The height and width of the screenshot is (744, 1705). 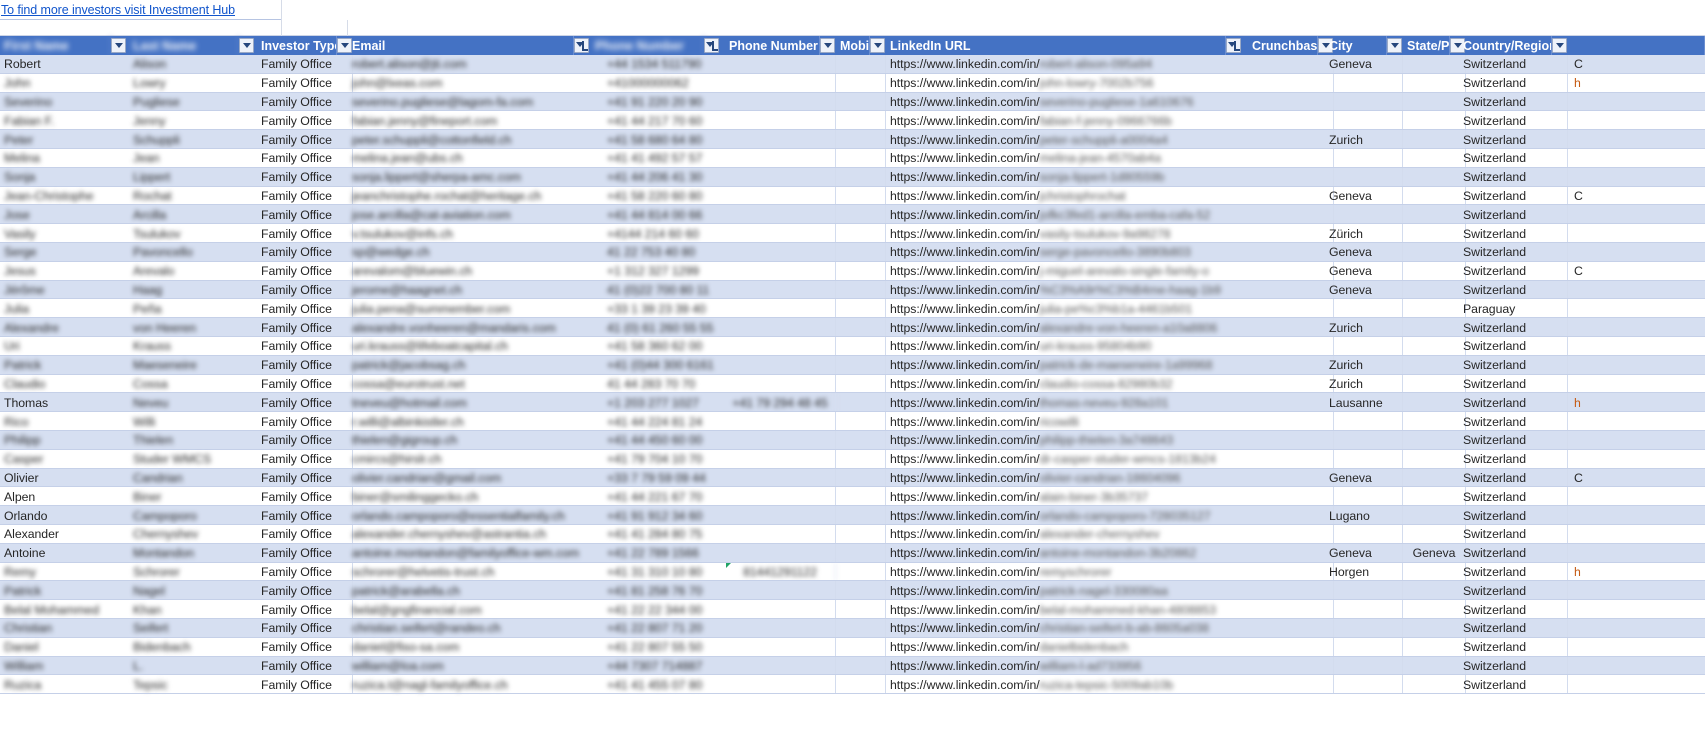 I want to click on filter-dropdown-icon-first_name, so click(x=118, y=45).